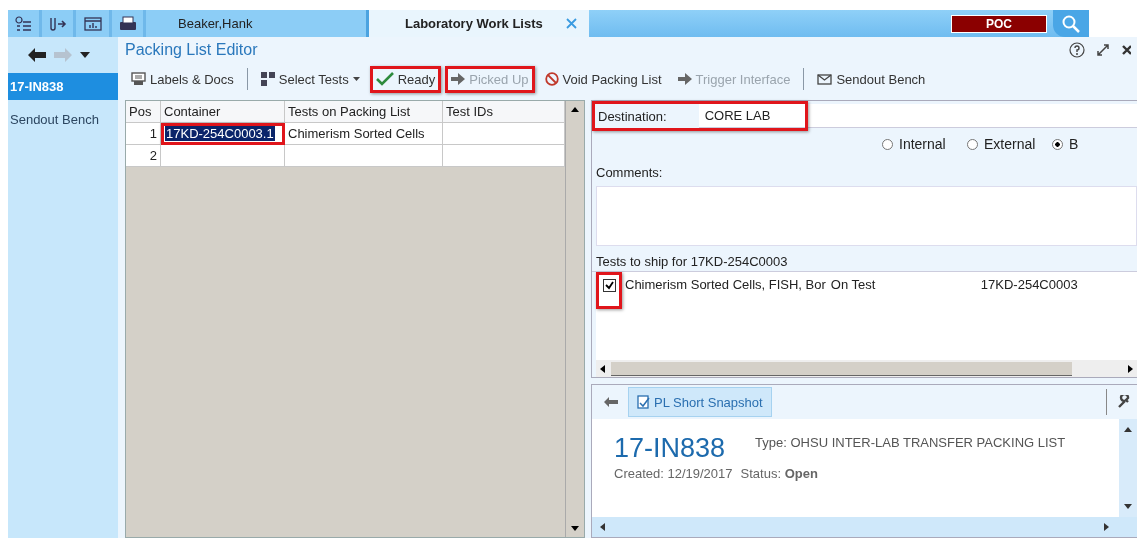  What do you see at coordinates (632, 116) in the screenshot?
I see `field-label: Destination:` at bounding box center [632, 116].